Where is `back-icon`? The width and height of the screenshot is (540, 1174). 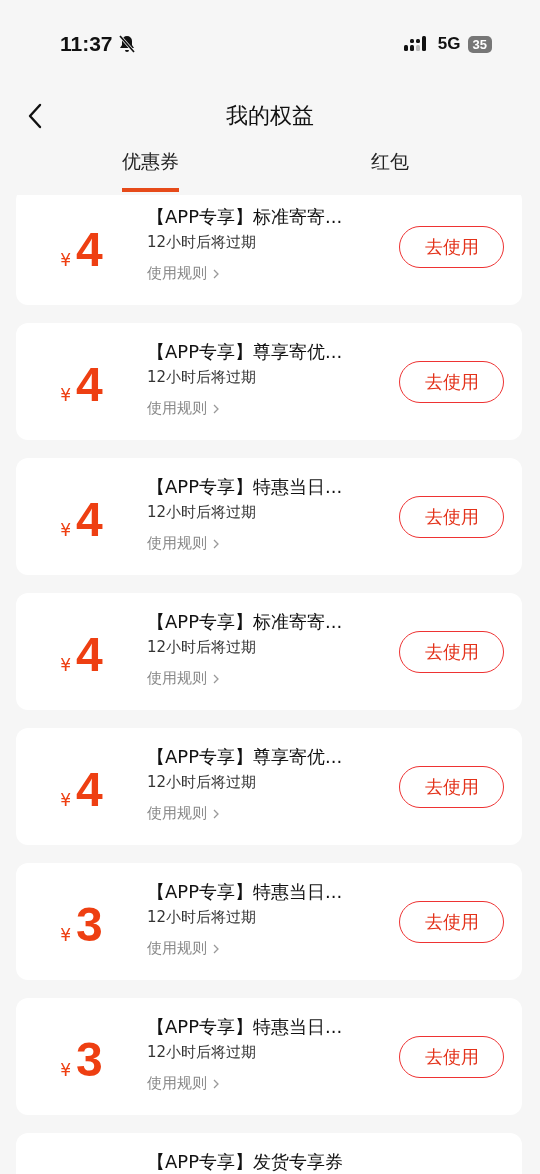
back-icon is located at coordinates (35, 116).